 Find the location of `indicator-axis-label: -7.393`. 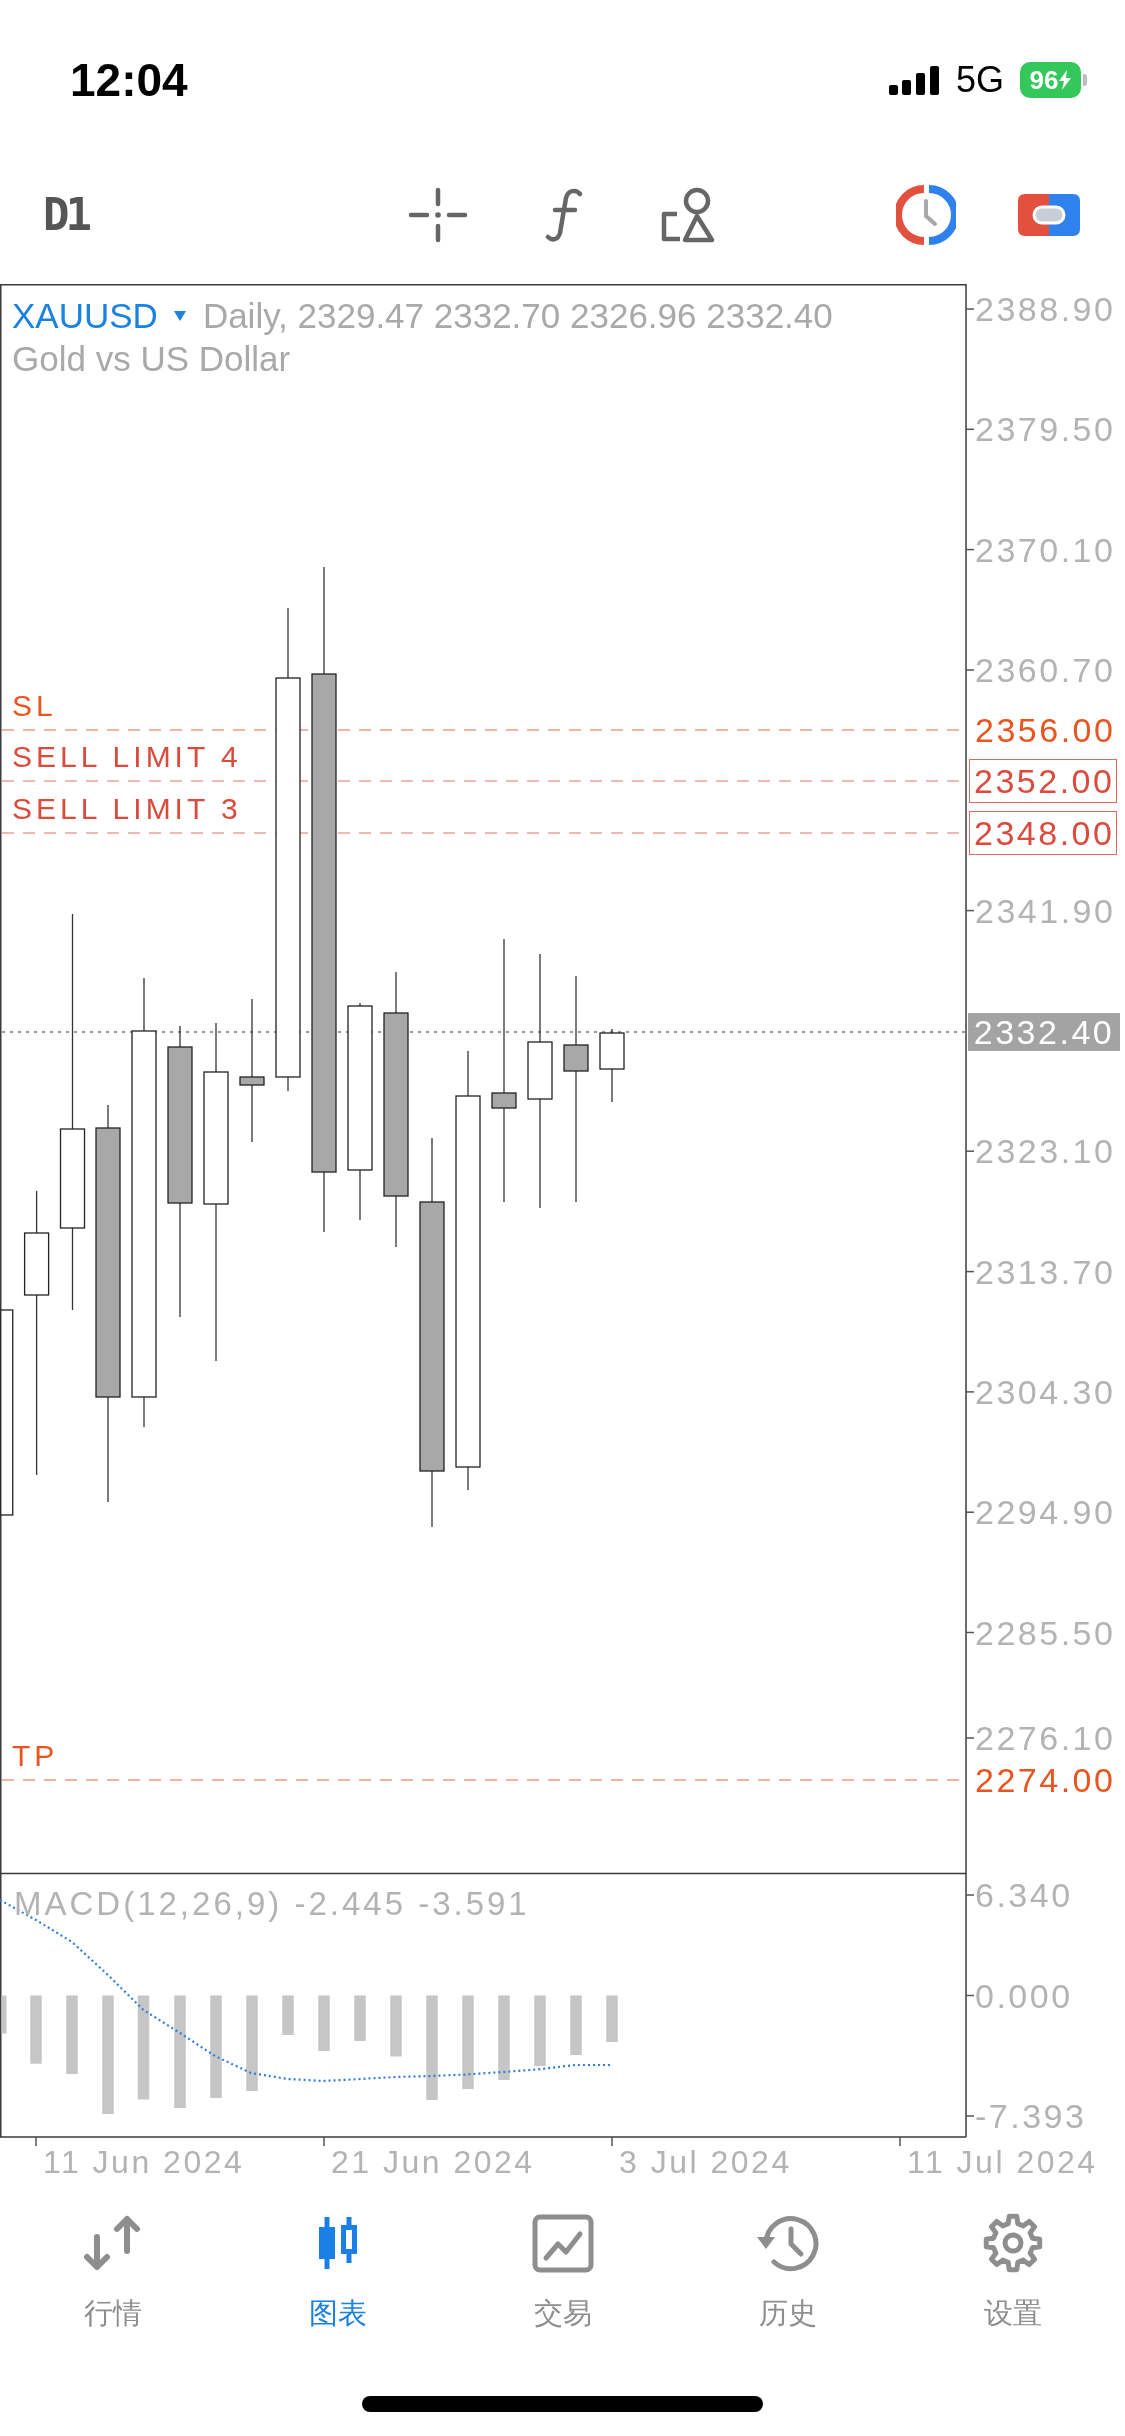

indicator-axis-label: -7.393 is located at coordinates (1031, 2116).